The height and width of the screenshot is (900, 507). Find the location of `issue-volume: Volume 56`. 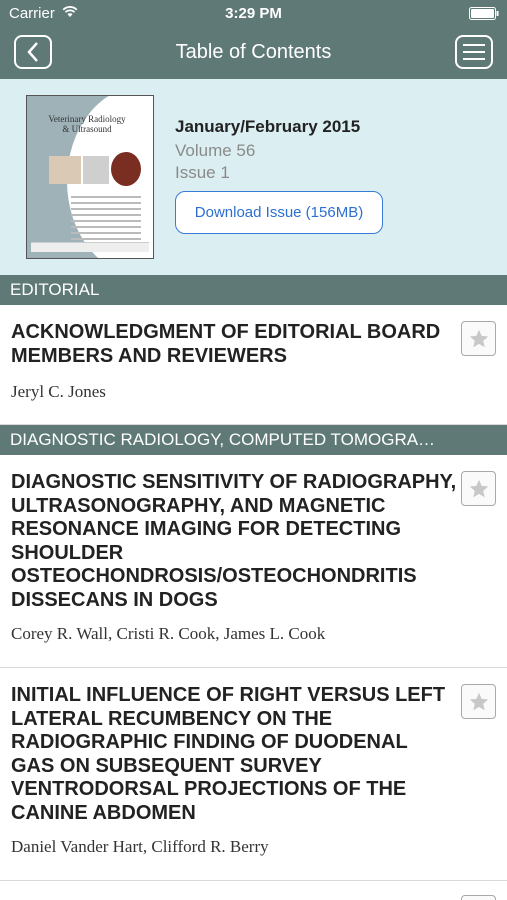

issue-volume: Volume 56 is located at coordinates (215, 150).